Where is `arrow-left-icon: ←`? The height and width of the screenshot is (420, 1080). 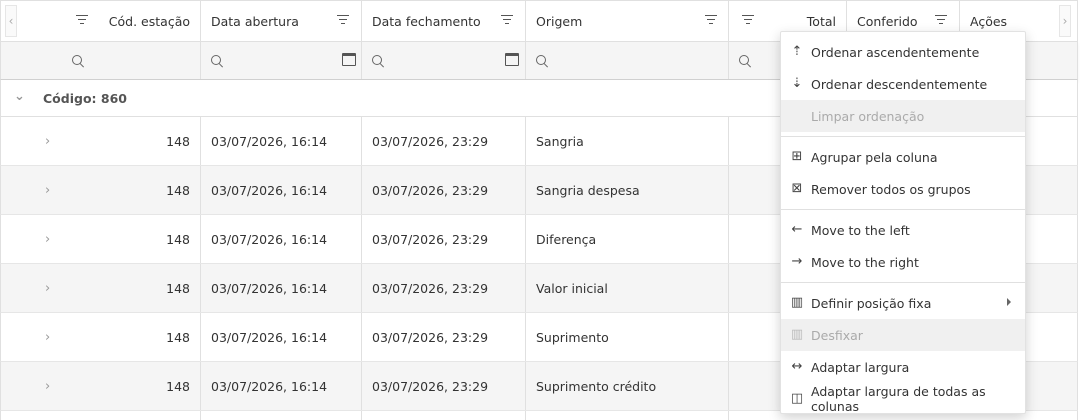
arrow-left-icon: ← is located at coordinates (797, 229).